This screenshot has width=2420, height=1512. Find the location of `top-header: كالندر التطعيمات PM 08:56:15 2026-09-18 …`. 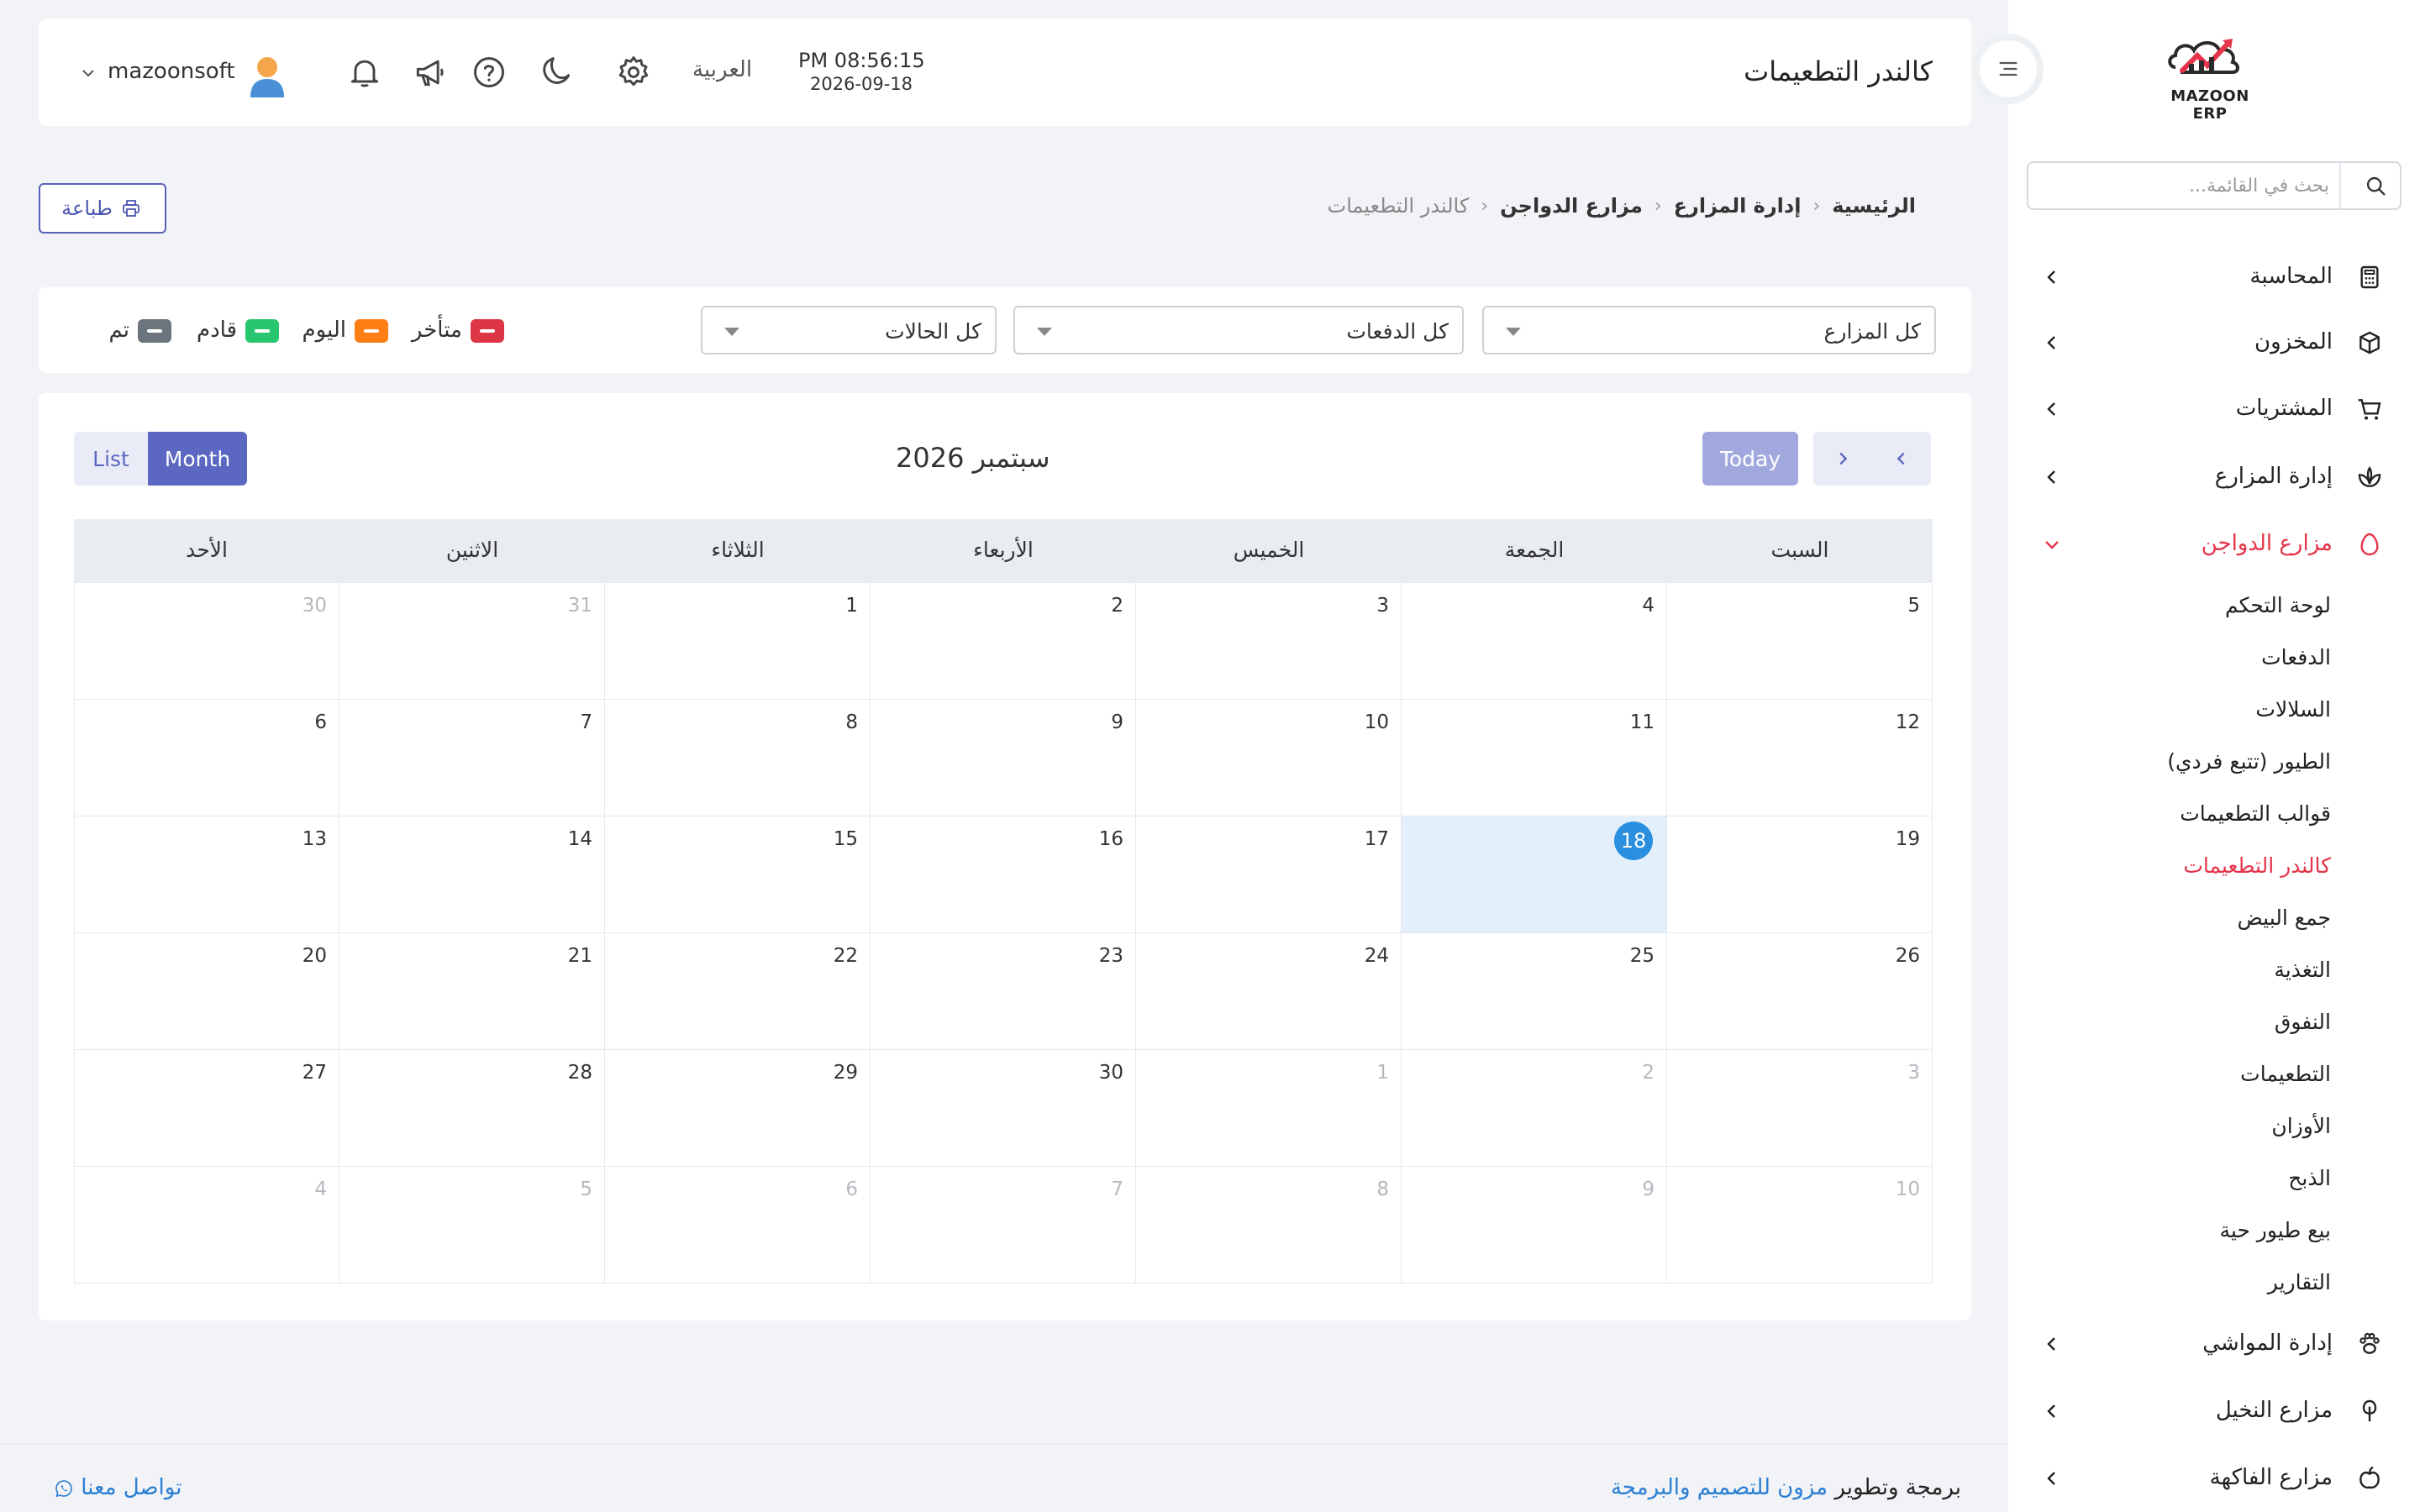

top-header: كالندر التطعيمات PM 08:56:15 2026-09-18 … is located at coordinates (1005, 72).